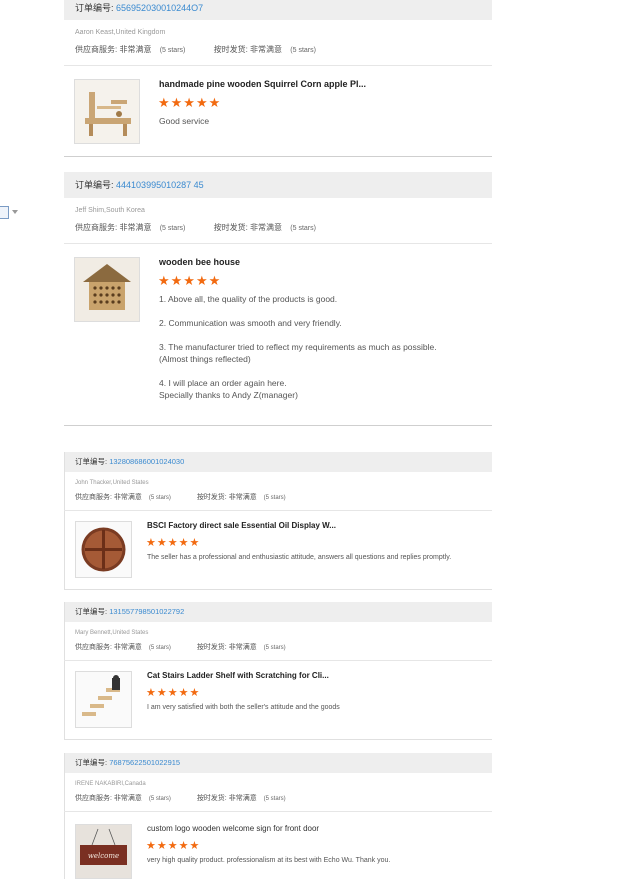 The image size is (618, 879). I want to click on chevron-down-icon, so click(15, 212).